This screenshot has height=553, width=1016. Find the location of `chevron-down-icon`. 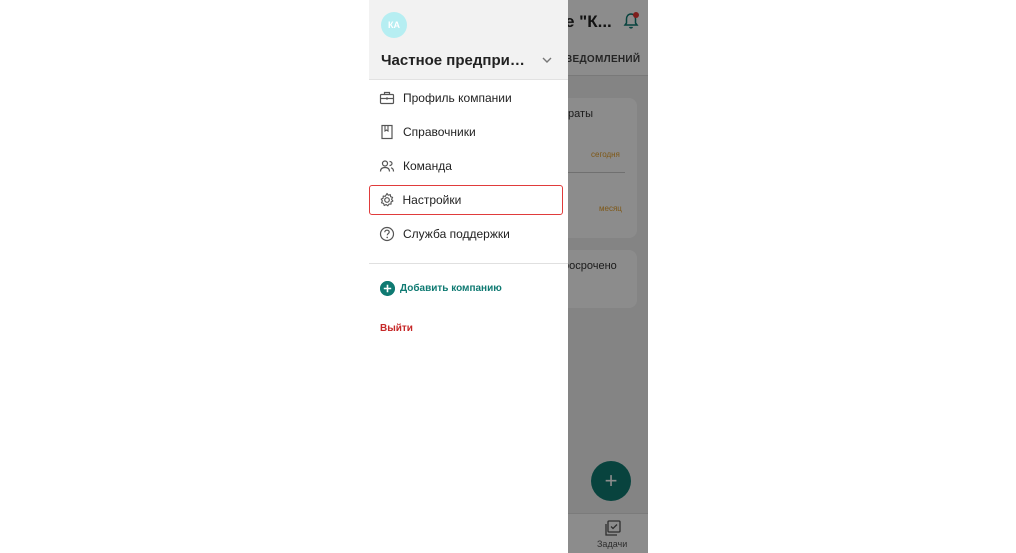

chevron-down-icon is located at coordinates (547, 60).